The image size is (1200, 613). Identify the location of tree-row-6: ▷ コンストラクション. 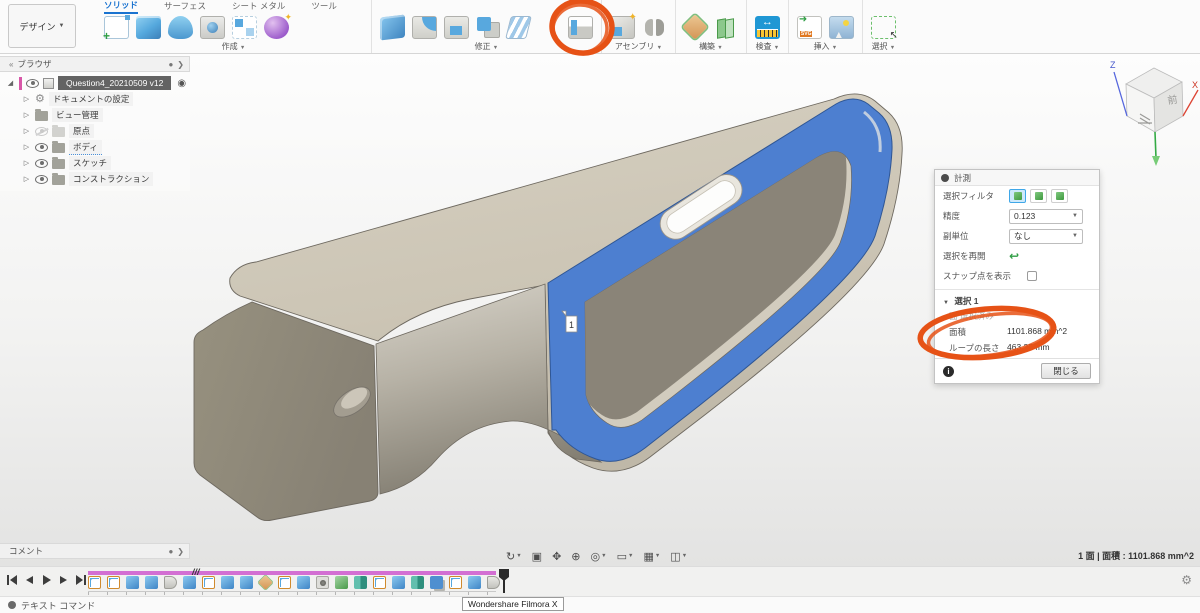
(95, 179).